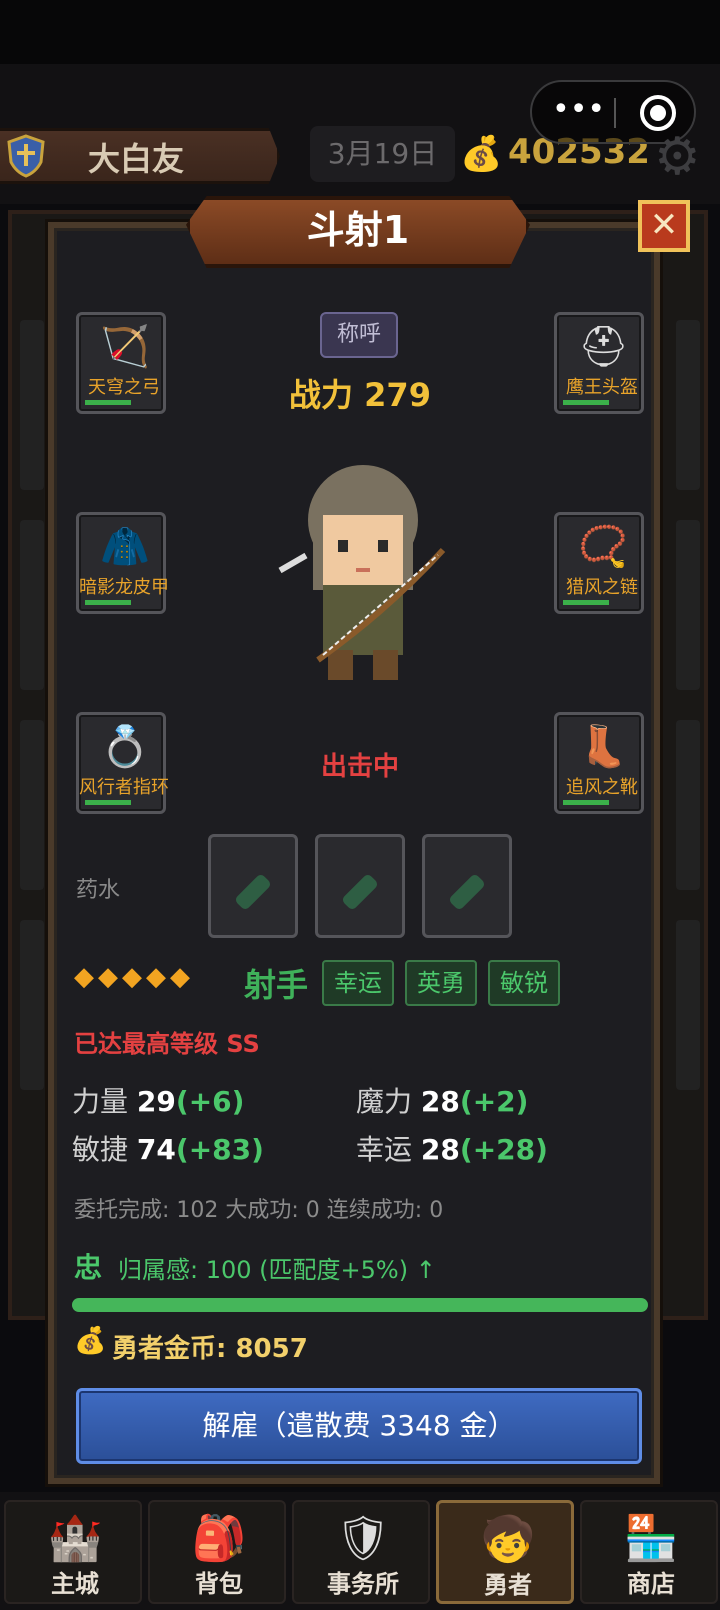 This screenshot has width=720, height=1610. Describe the element at coordinates (664, 226) in the screenshot. I see `close-button: ✕` at that location.